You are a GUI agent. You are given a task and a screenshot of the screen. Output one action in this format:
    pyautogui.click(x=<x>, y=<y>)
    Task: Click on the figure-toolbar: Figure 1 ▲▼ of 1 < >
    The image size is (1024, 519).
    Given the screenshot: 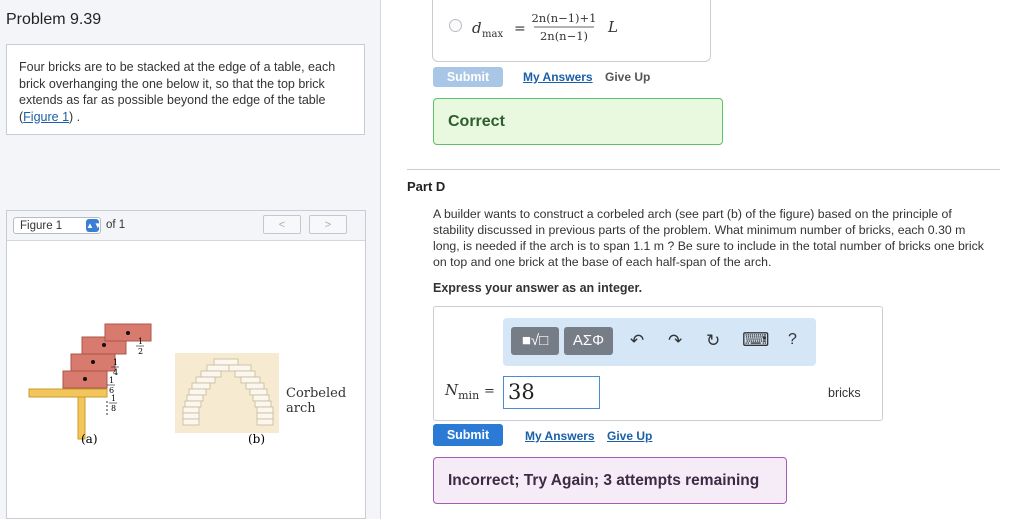 What is the action you would take?
    pyautogui.click(x=186, y=226)
    